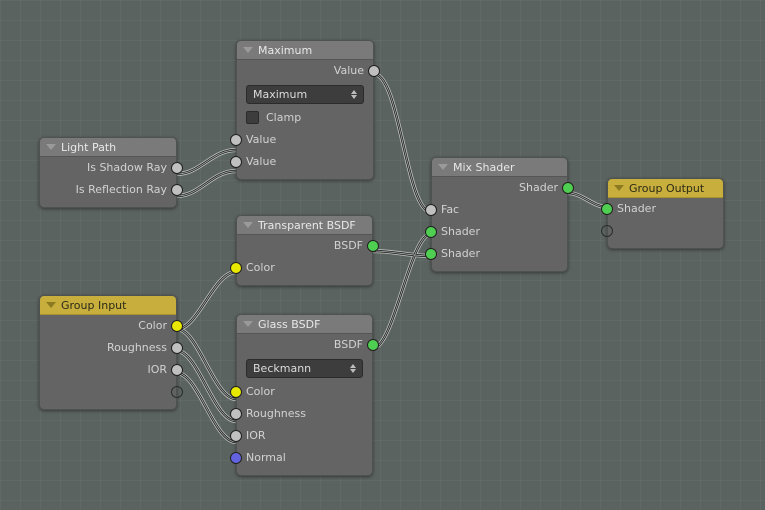 The height and width of the screenshot is (510, 765). I want to click on socket-row-normal-input: Normal, so click(301, 458).